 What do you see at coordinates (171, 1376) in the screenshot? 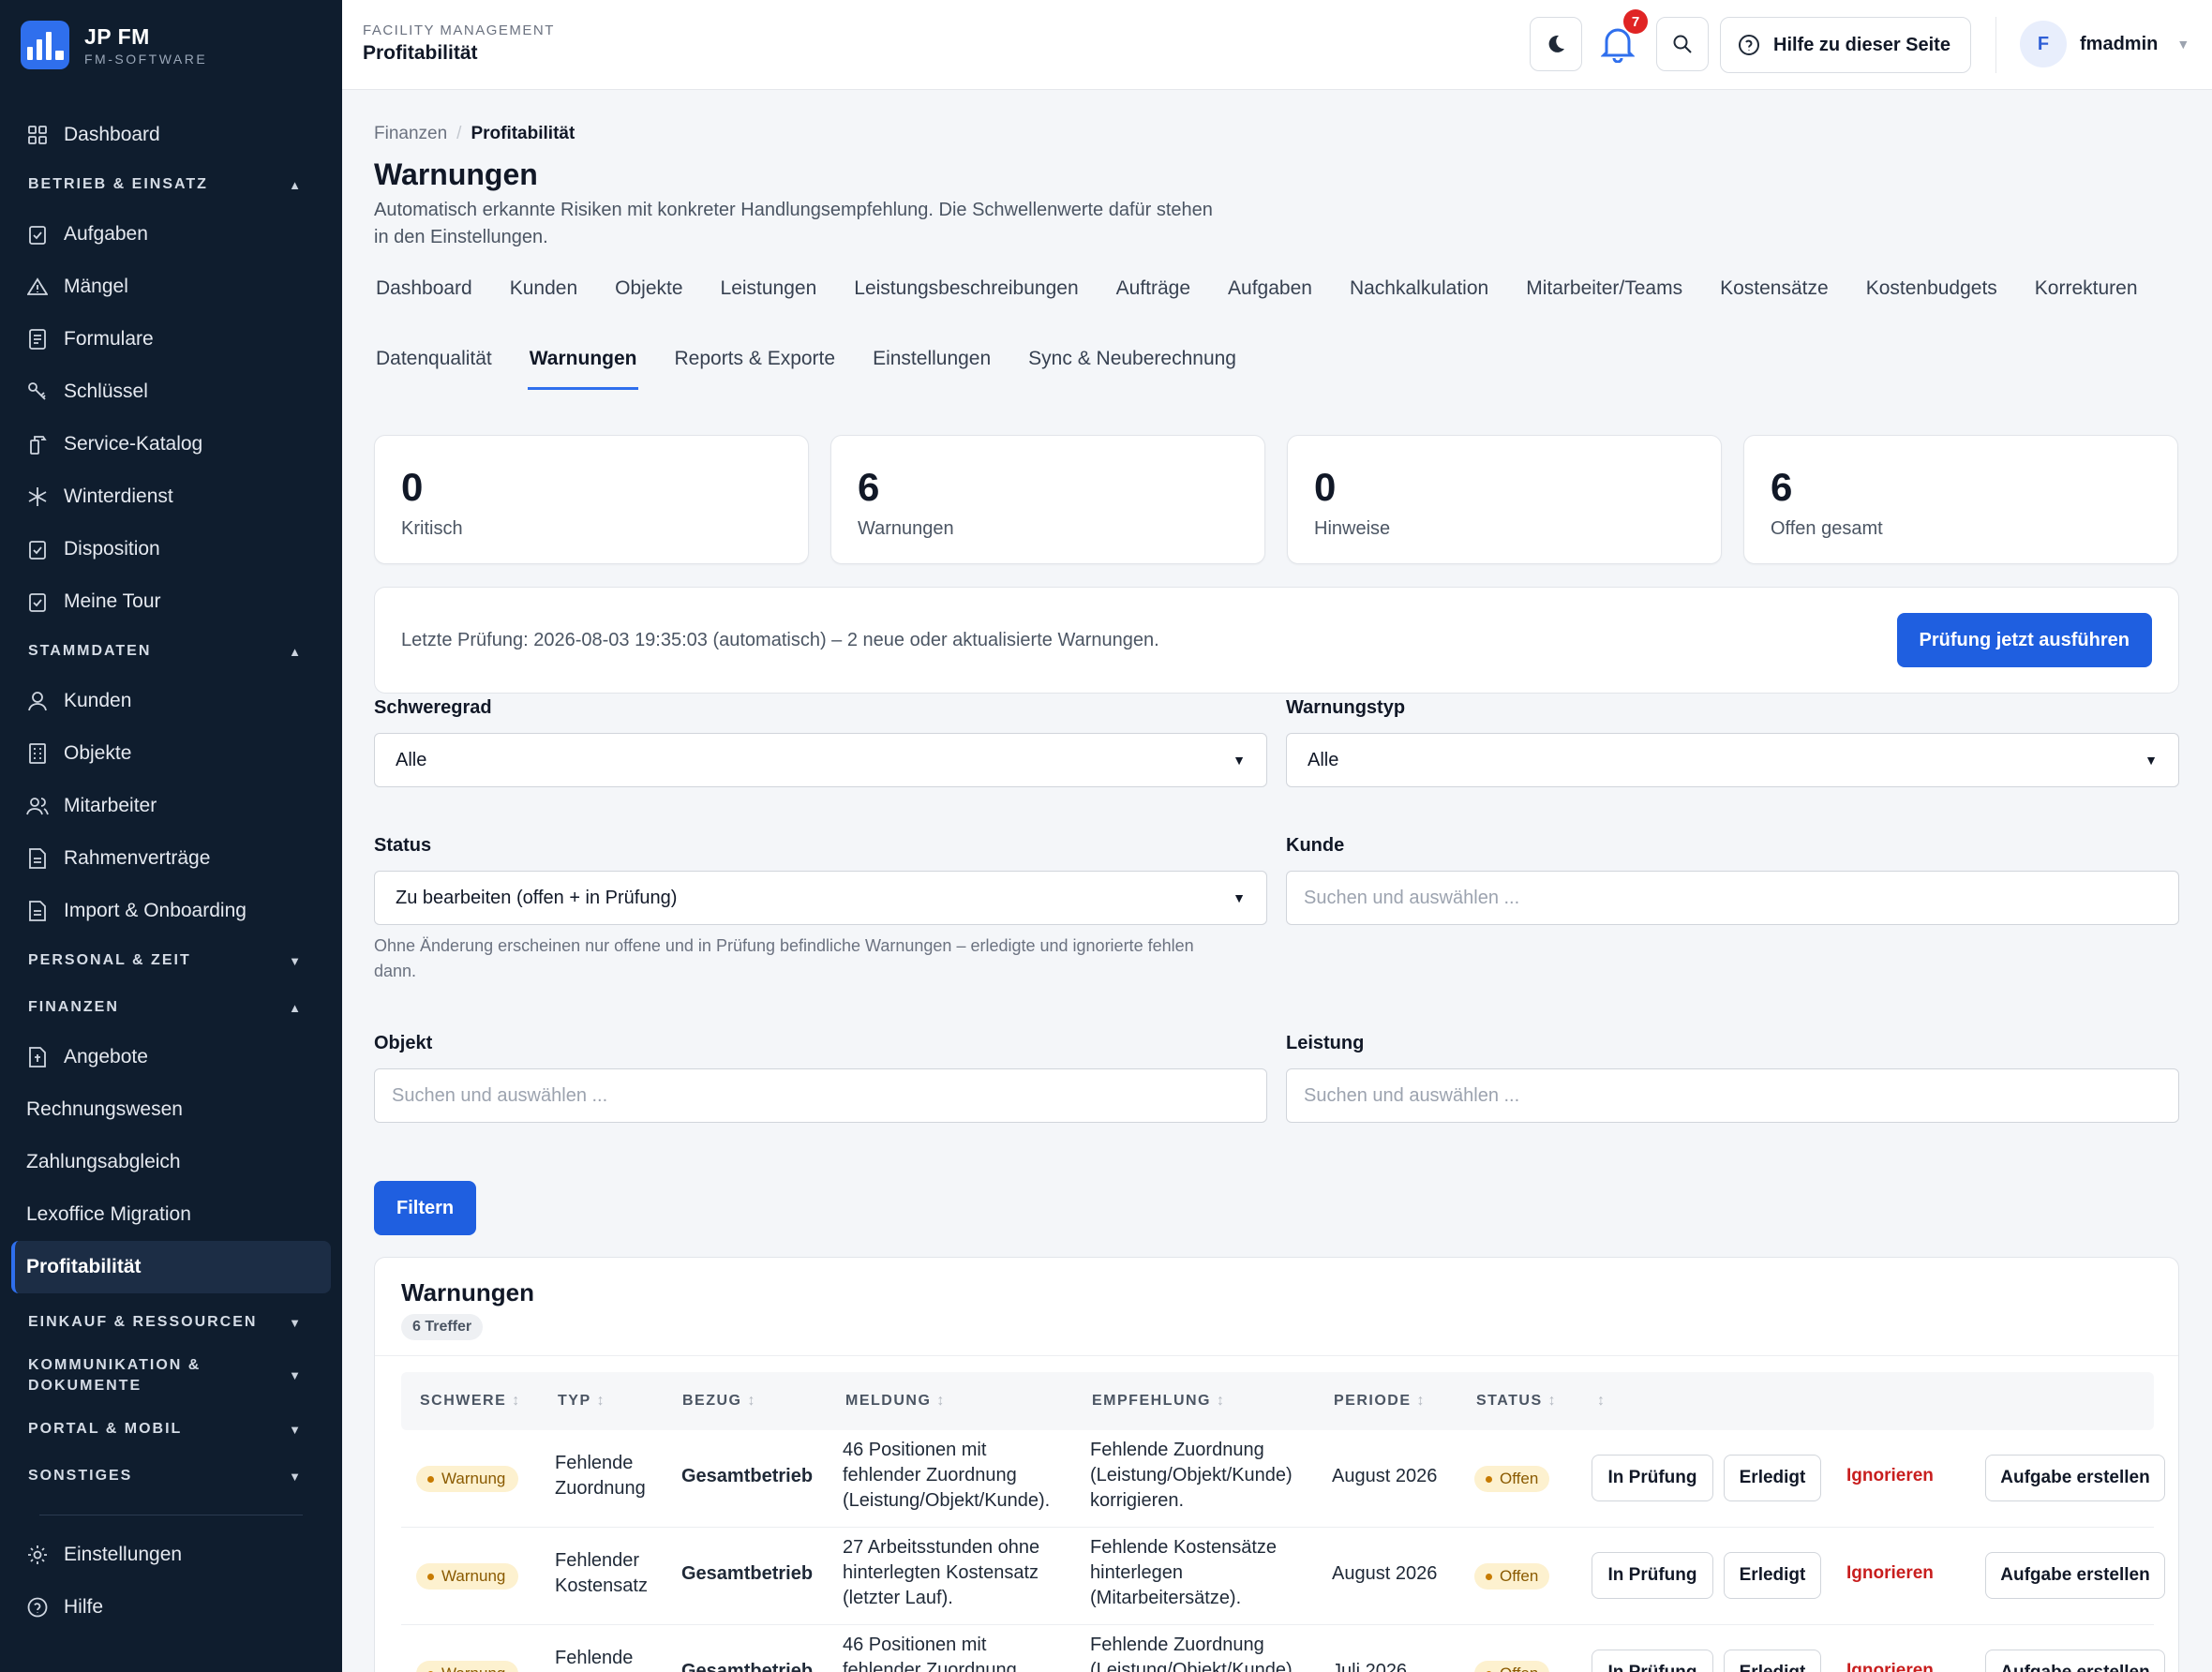
I see `section-kommunikation: KOMMUNIKATION & DOKUMENTE ▼` at bounding box center [171, 1376].